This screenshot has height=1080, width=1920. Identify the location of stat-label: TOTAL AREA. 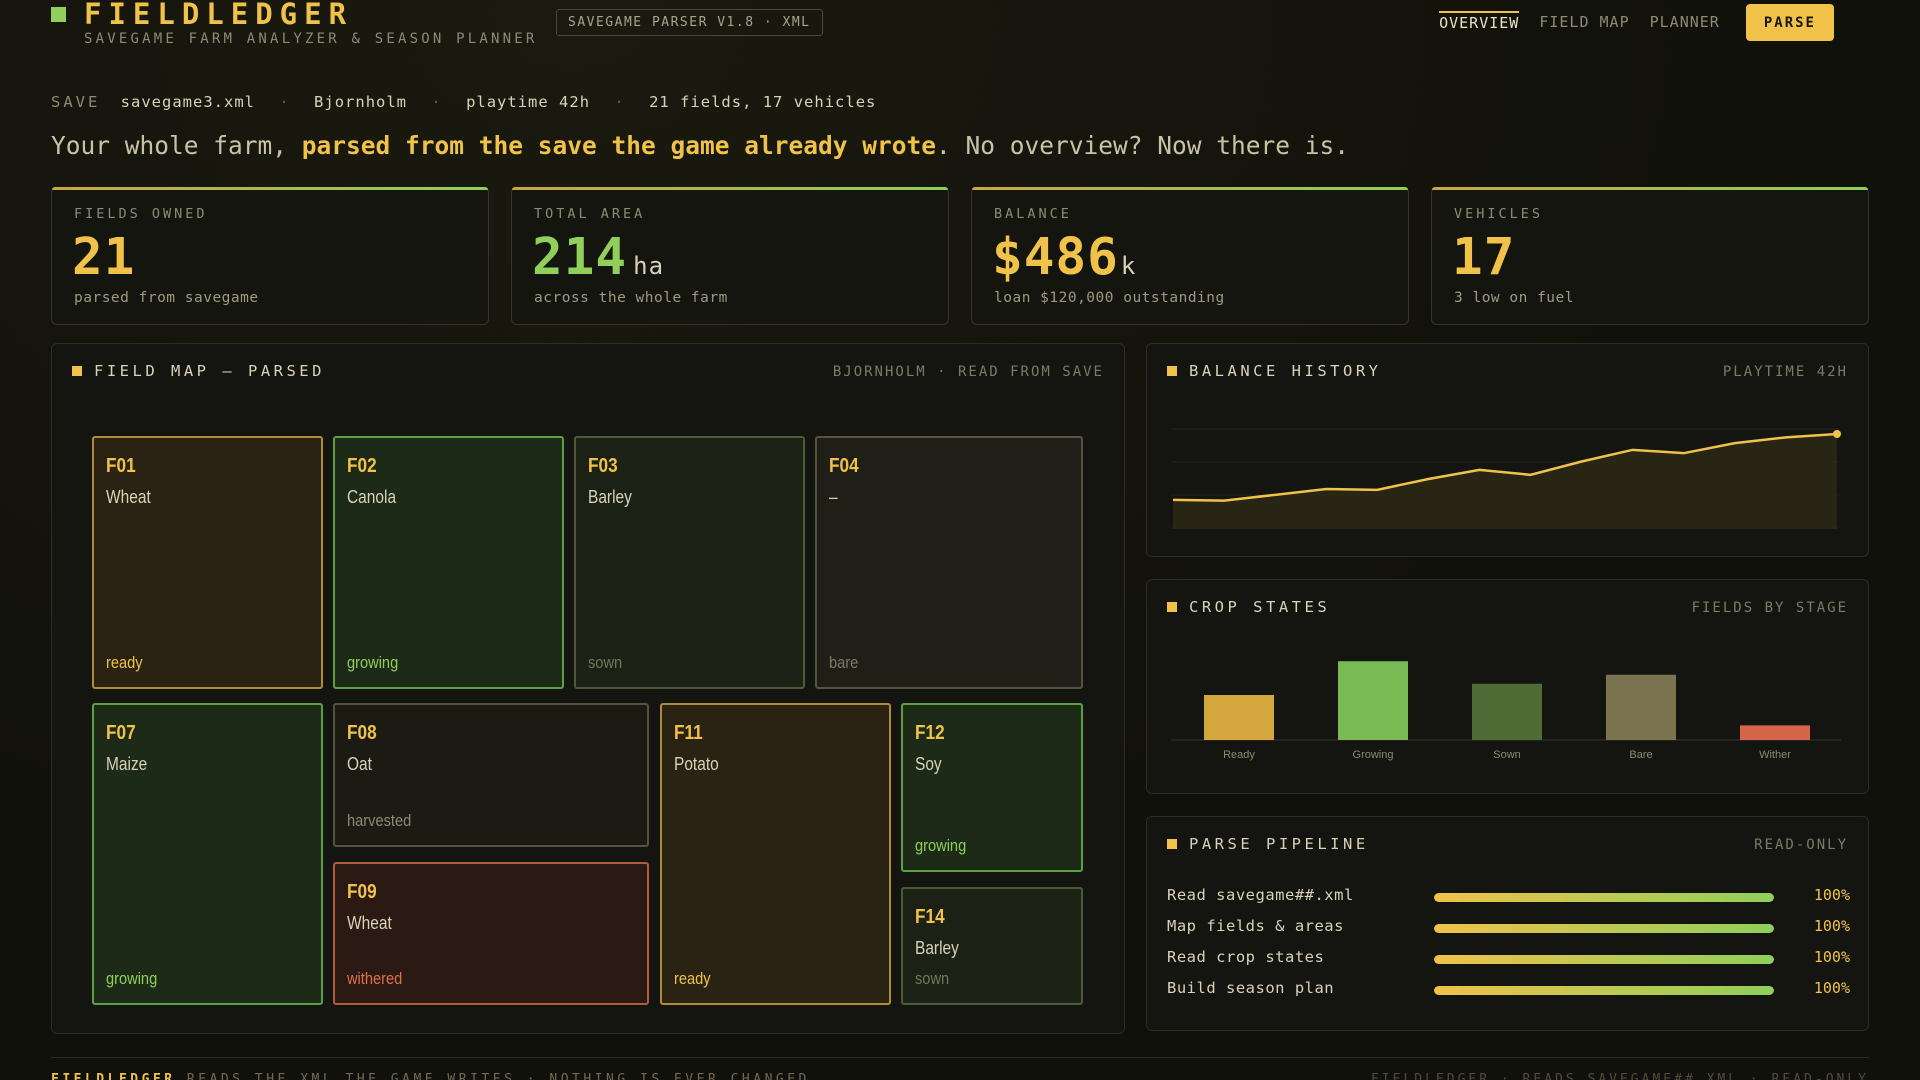
(590, 214).